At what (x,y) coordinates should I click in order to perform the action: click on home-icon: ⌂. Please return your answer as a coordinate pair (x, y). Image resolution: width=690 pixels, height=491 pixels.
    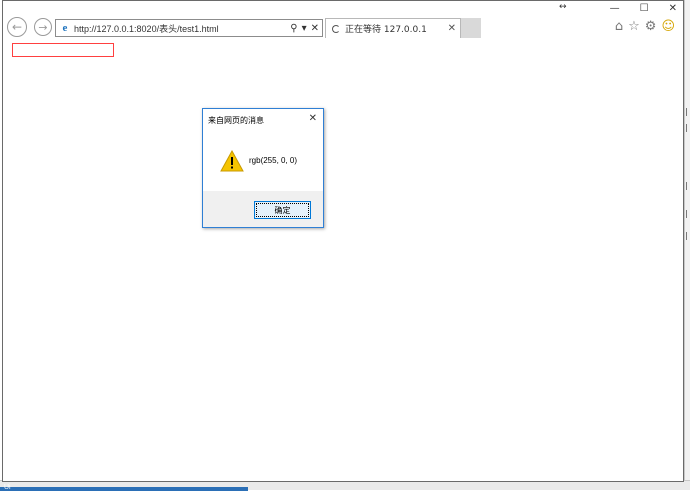
    Looking at the image, I should click on (619, 26).